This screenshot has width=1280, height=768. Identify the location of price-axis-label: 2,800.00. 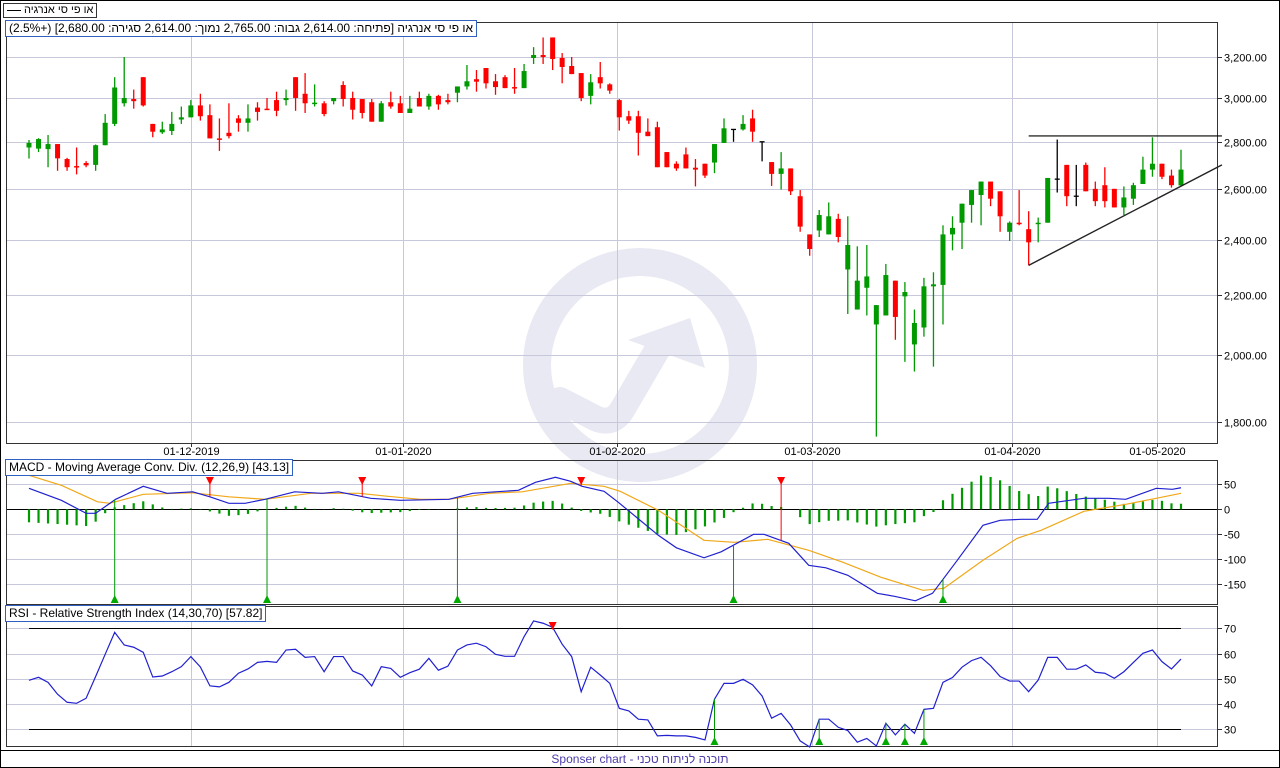
(1245, 144).